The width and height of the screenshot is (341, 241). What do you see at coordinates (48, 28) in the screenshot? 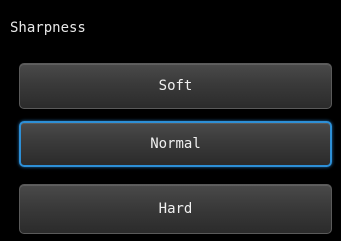
I see `page-title: Sharpness` at bounding box center [48, 28].